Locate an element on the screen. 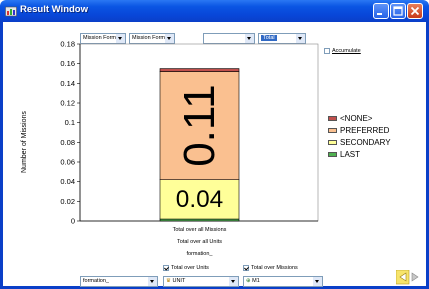 This screenshot has width=429, height=289. legend-item: SECONDARY is located at coordinates (359, 142).